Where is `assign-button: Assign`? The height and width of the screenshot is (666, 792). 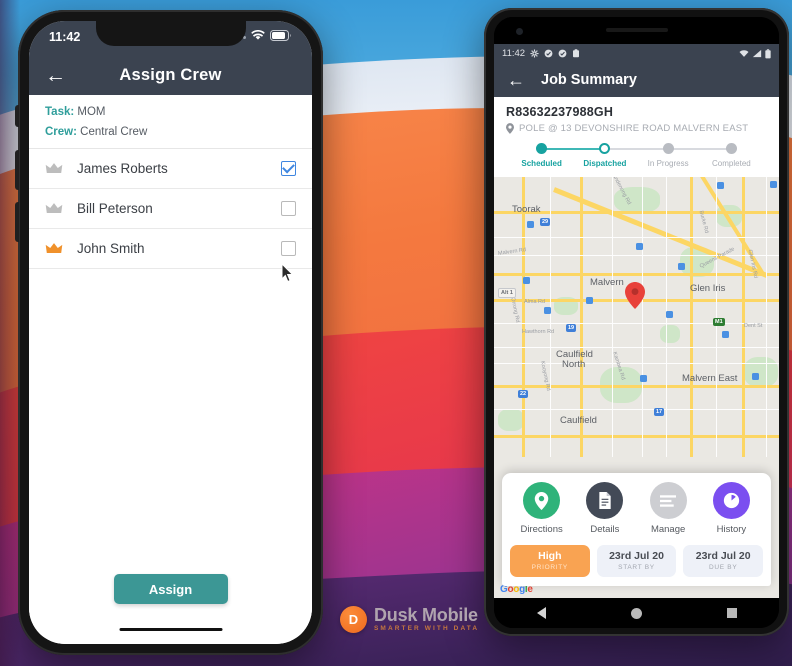
assign-button: Assign is located at coordinates (170, 589).